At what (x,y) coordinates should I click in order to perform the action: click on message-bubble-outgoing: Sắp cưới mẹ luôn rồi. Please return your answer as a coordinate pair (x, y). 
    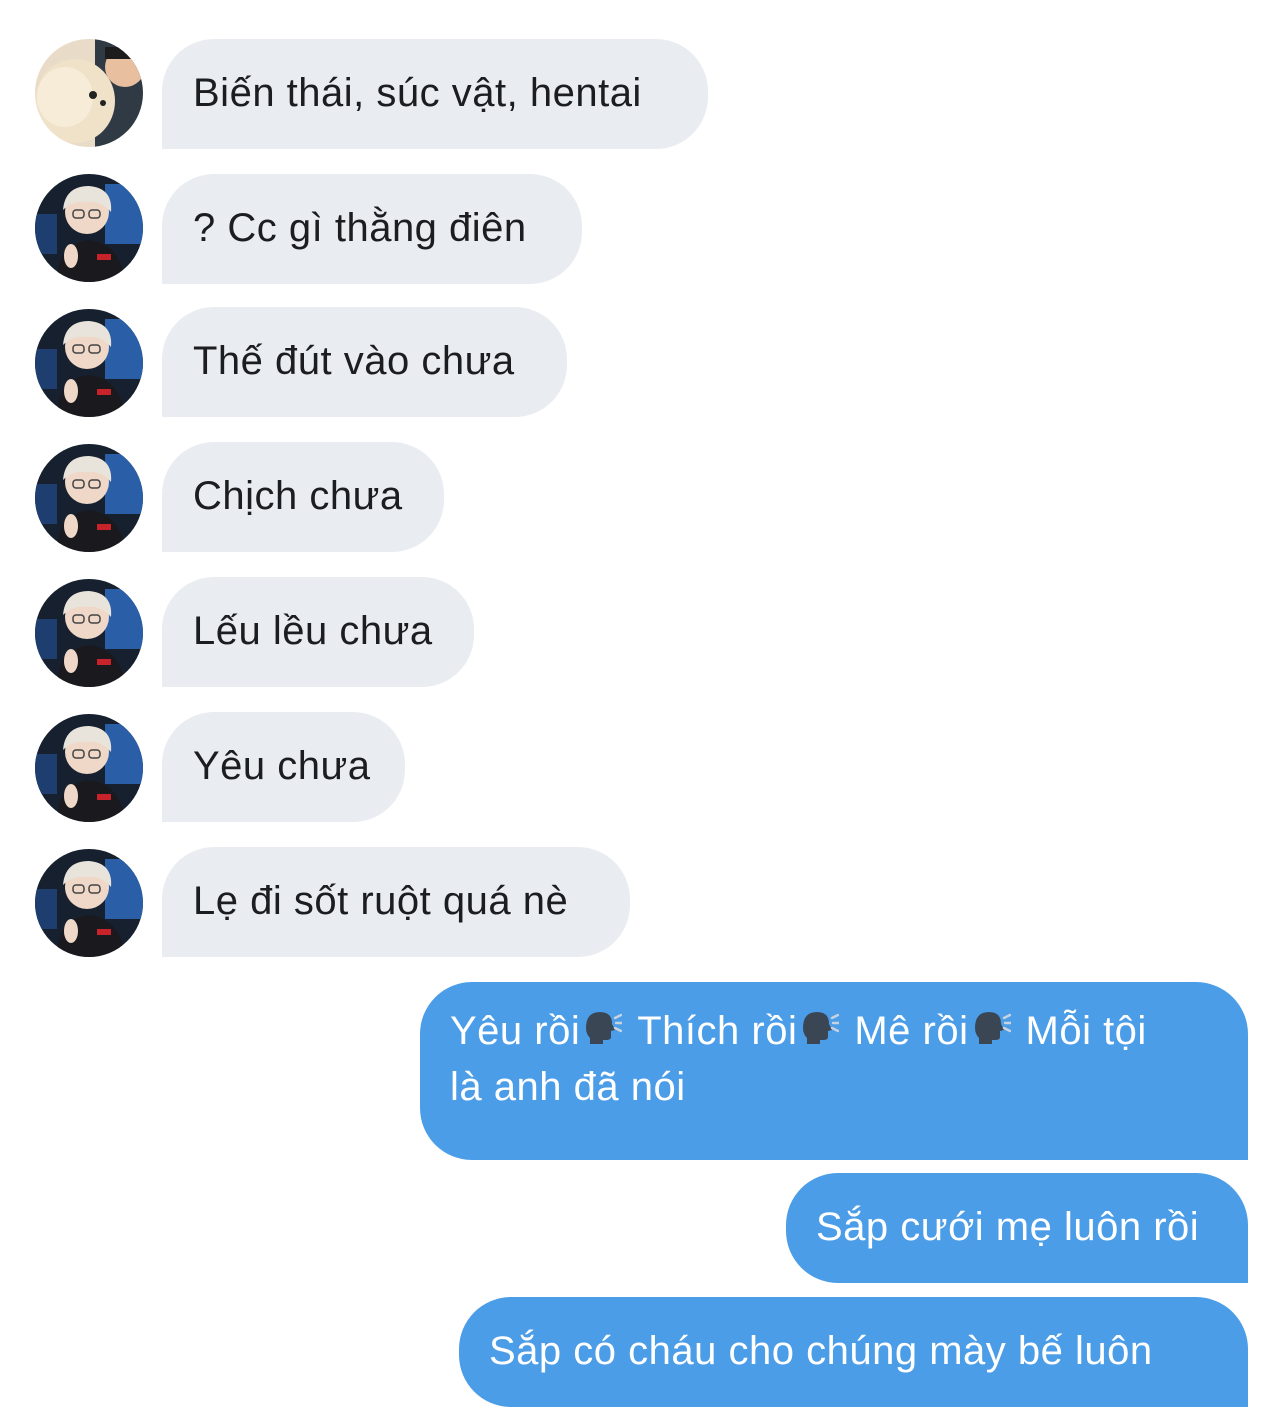
    Looking at the image, I should click on (1017, 1228).